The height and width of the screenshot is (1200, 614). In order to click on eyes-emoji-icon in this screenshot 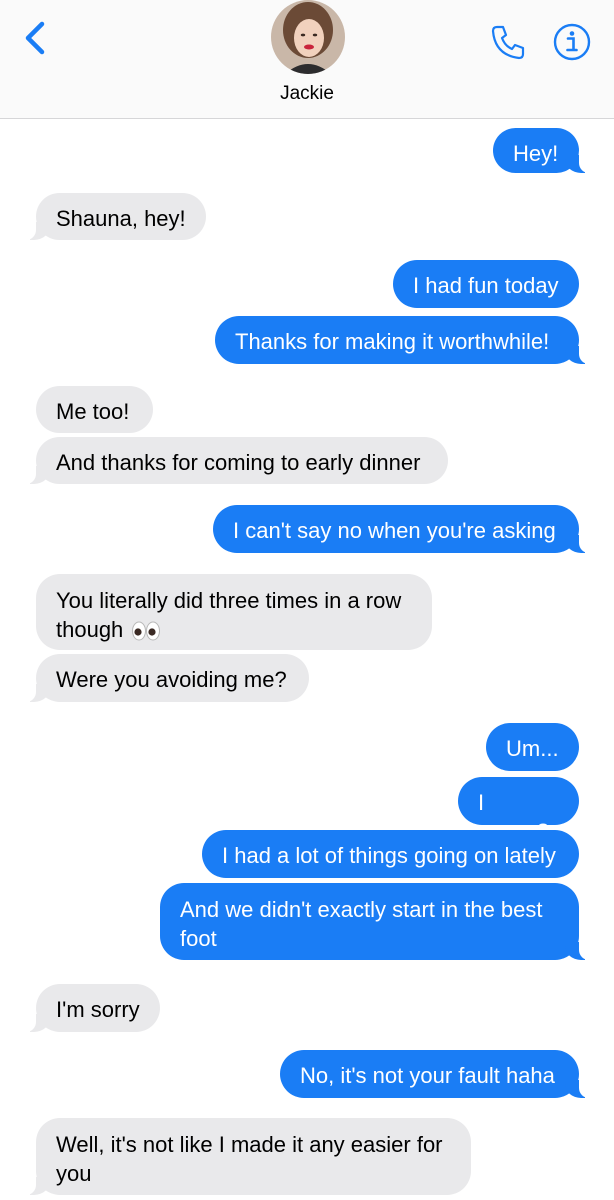, I will do `click(146, 631)`.